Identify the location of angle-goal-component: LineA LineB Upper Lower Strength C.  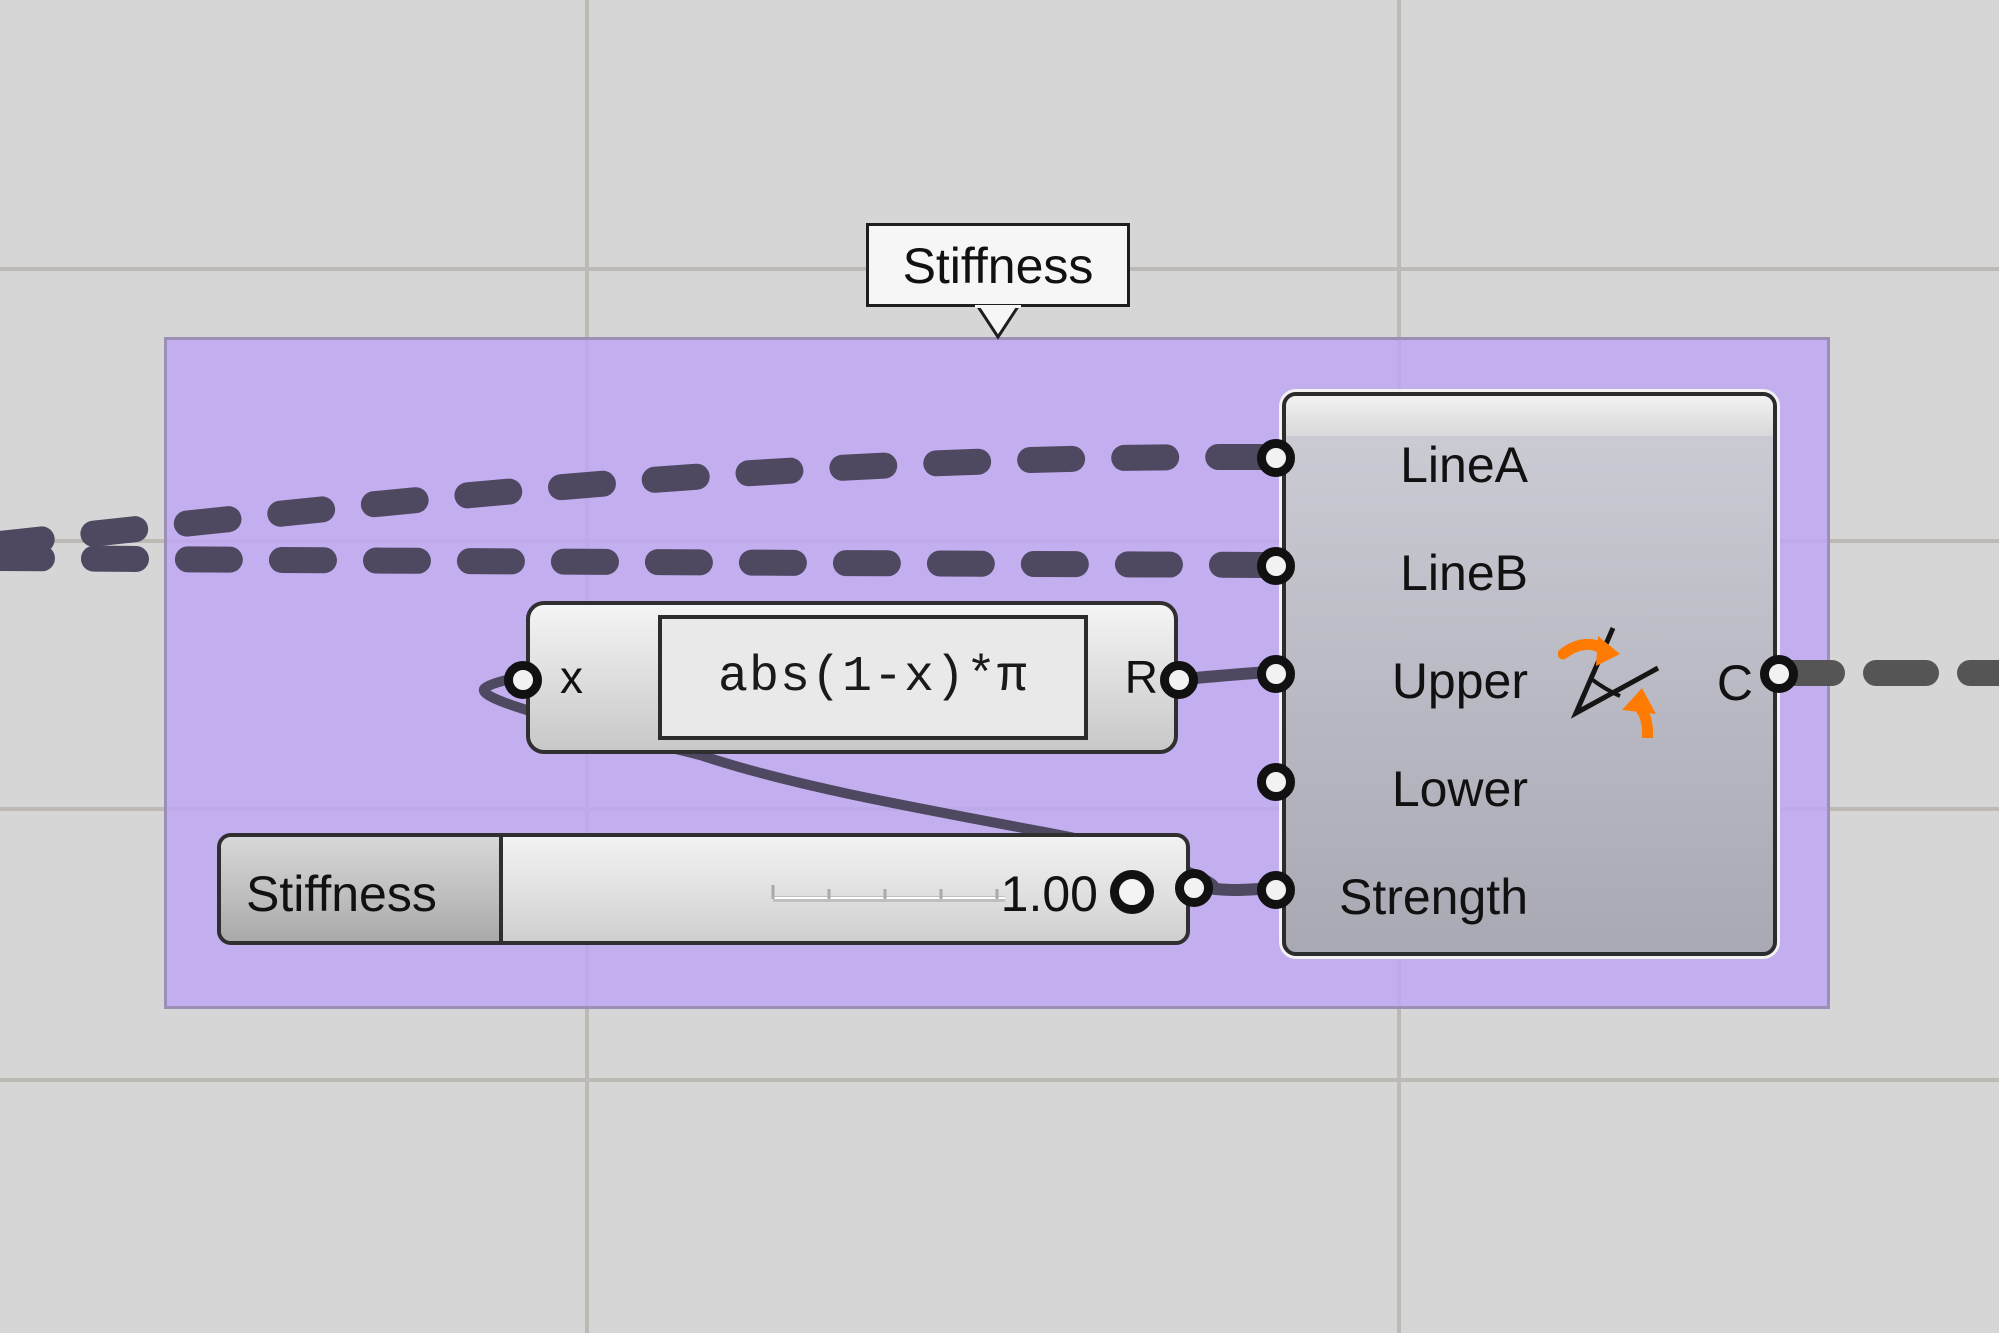
(1529, 674).